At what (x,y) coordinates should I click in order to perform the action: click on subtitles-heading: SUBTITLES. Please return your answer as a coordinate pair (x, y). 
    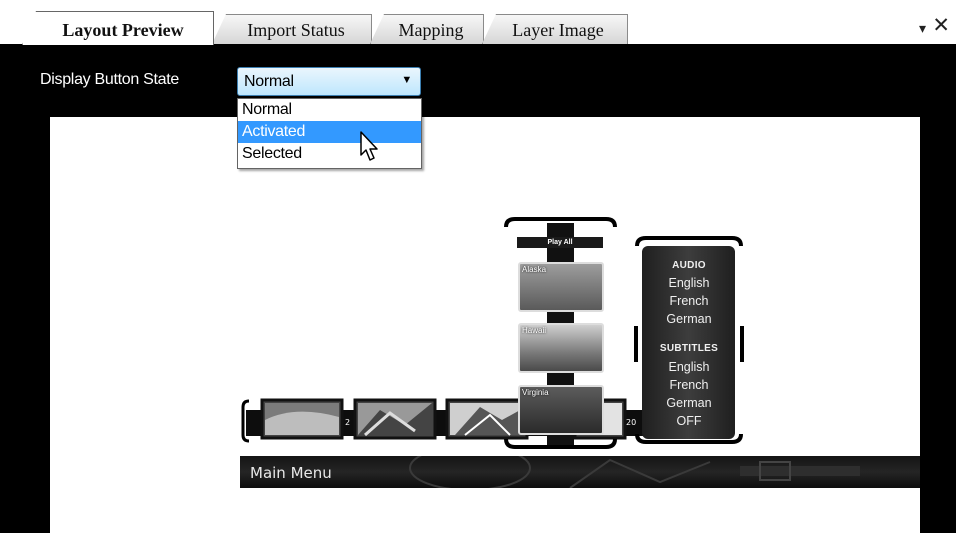
    Looking at the image, I should click on (689, 348).